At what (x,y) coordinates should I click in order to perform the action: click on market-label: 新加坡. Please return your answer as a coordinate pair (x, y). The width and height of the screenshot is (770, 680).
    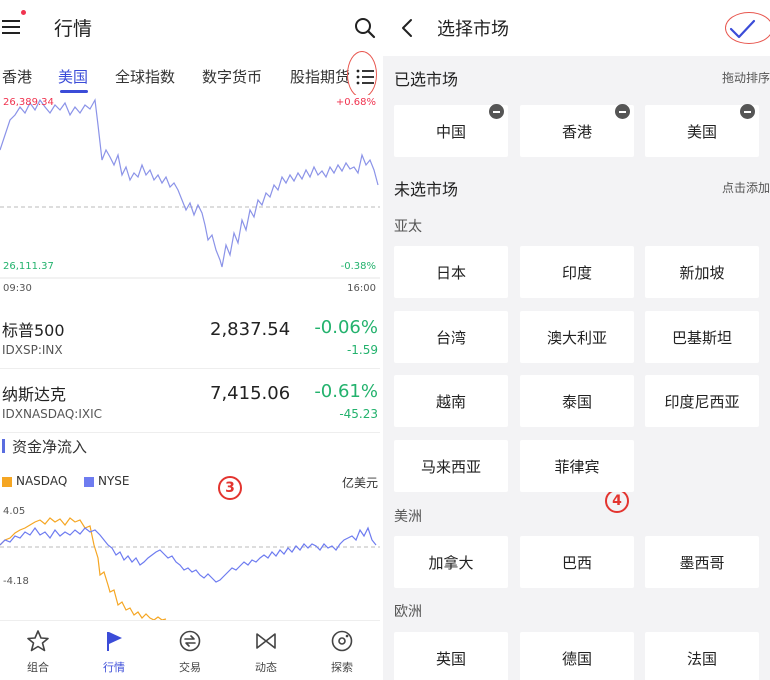
    Looking at the image, I should click on (702, 273).